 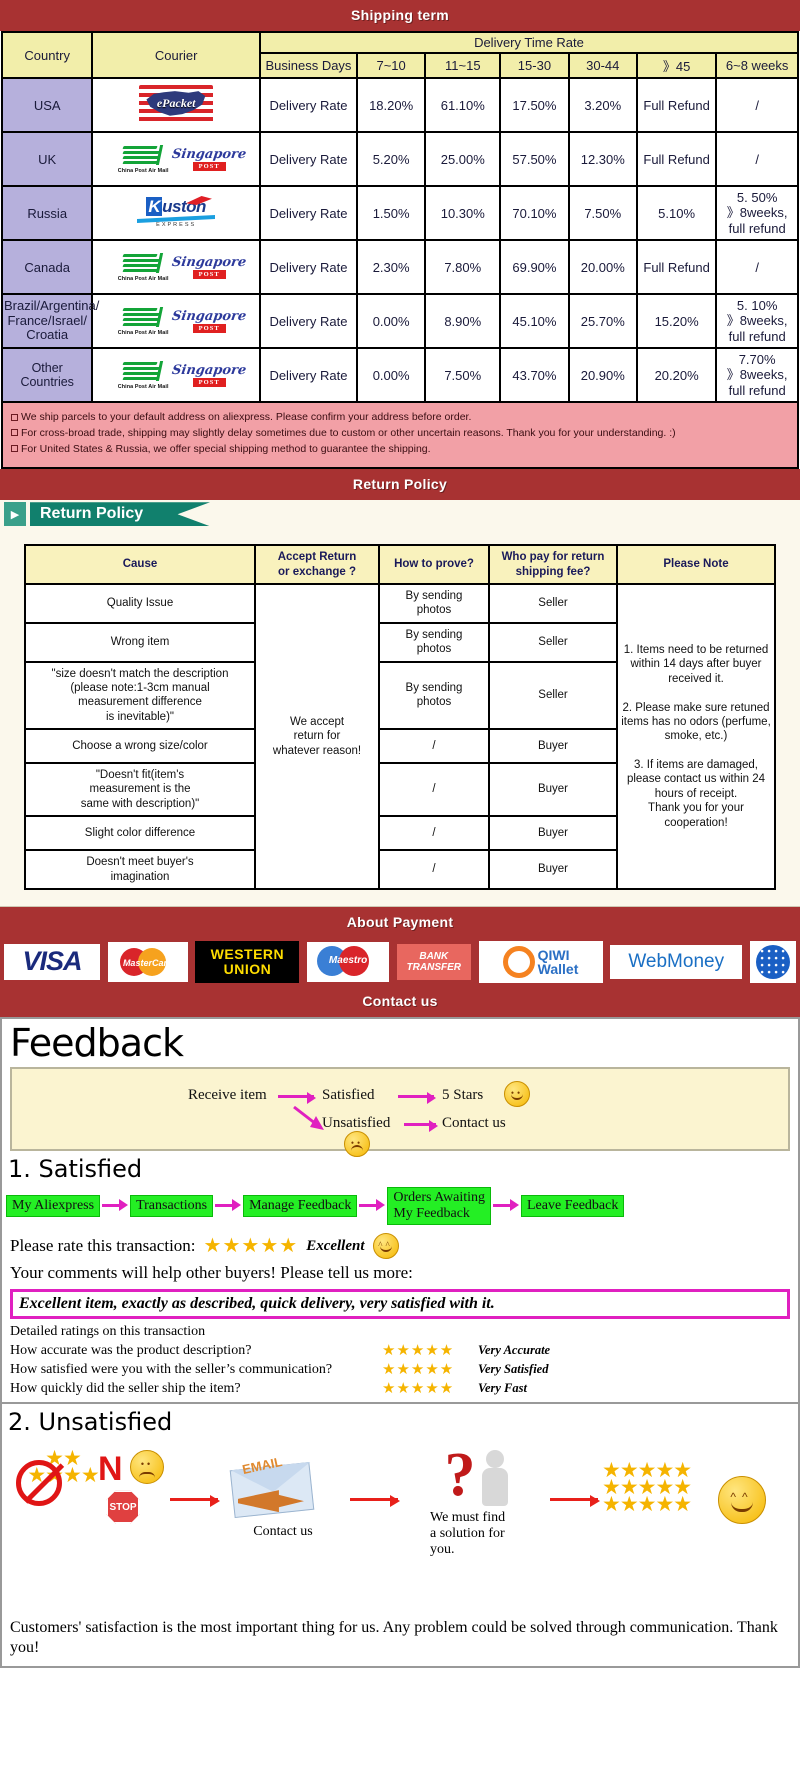 I want to click on epacket-logo: ePacket, so click(x=176, y=105).